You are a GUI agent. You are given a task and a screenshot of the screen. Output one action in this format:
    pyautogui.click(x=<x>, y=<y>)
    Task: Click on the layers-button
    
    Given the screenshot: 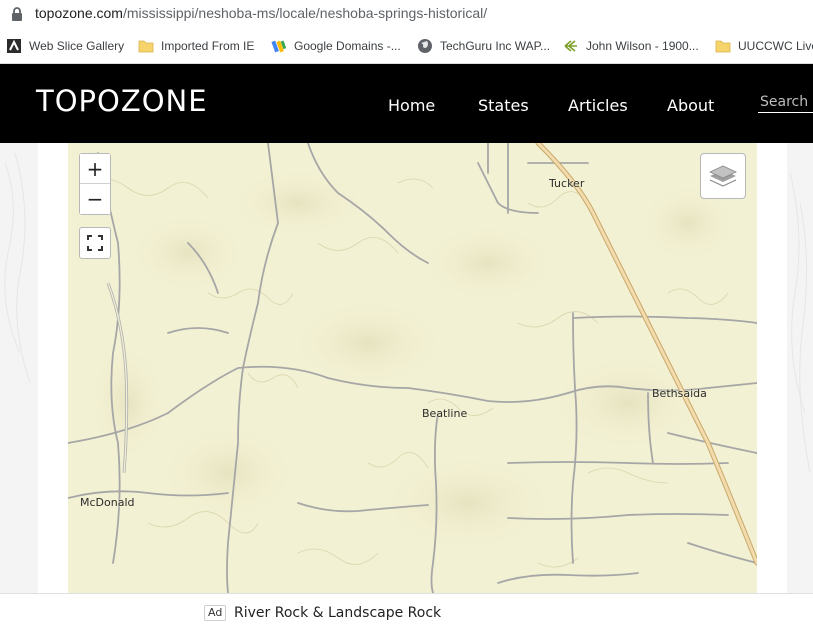 What is the action you would take?
    pyautogui.click(x=723, y=176)
    